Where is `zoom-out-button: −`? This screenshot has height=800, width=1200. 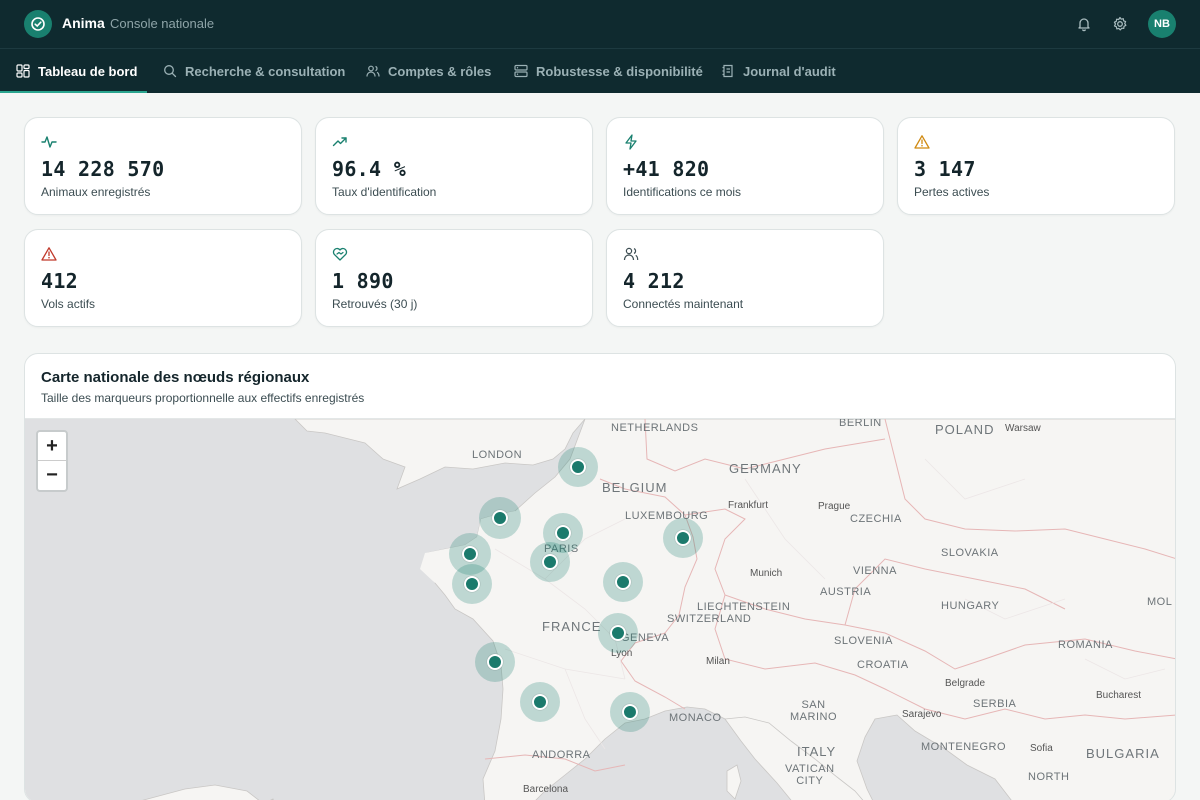 zoom-out-button: − is located at coordinates (52, 475).